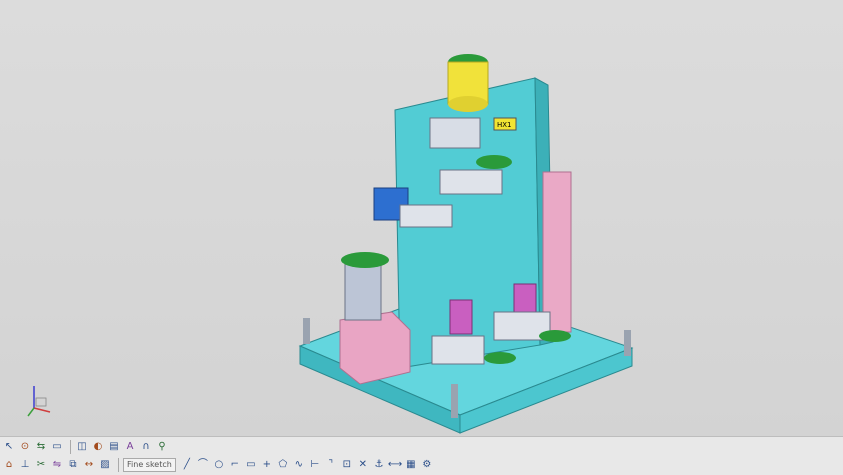 The width and height of the screenshot is (843, 475). I want to click on point-icon: +, so click(267, 465).